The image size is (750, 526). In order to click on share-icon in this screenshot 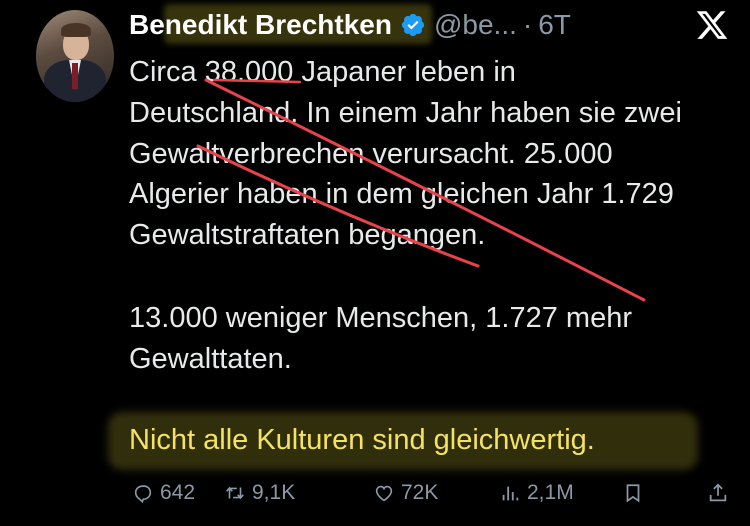, I will do `click(718, 492)`.